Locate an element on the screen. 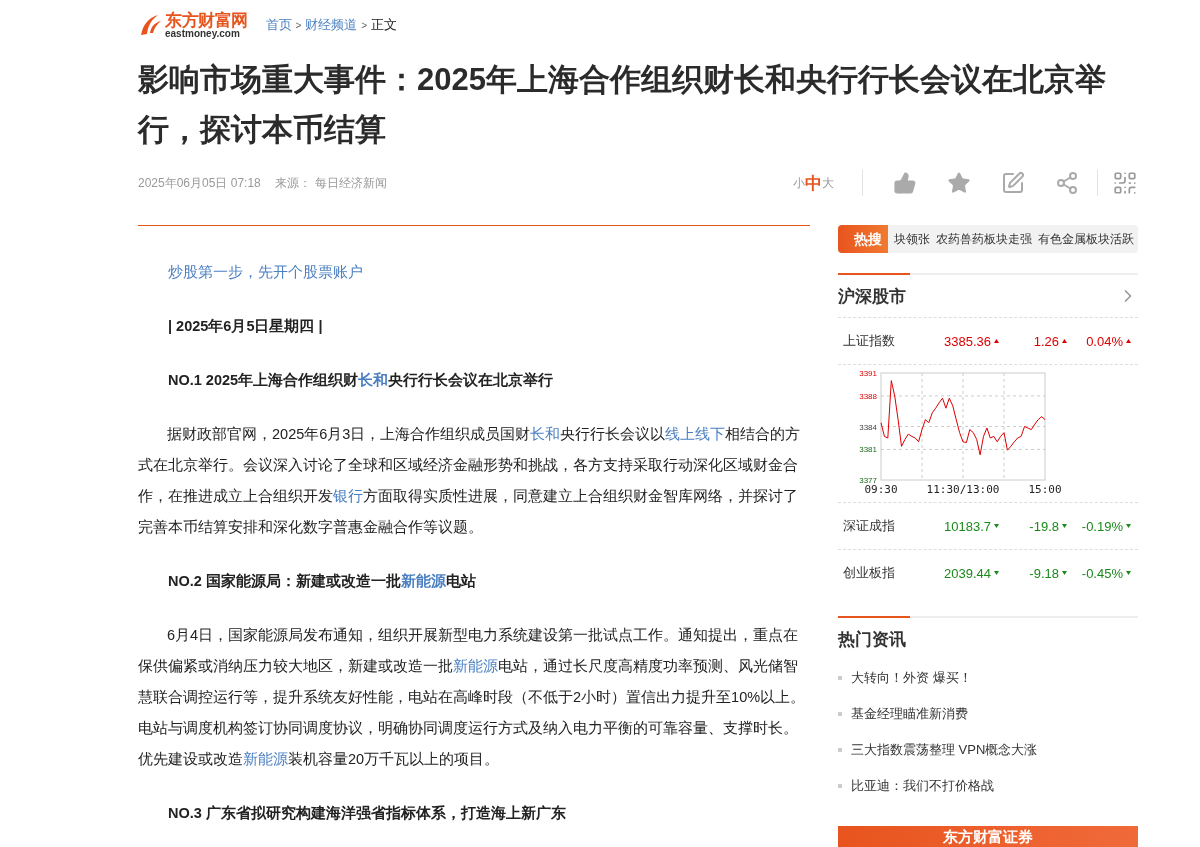 The image size is (1200, 847). news-link: 比亚迪：我们不打价格战 is located at coordinates (922, 786).